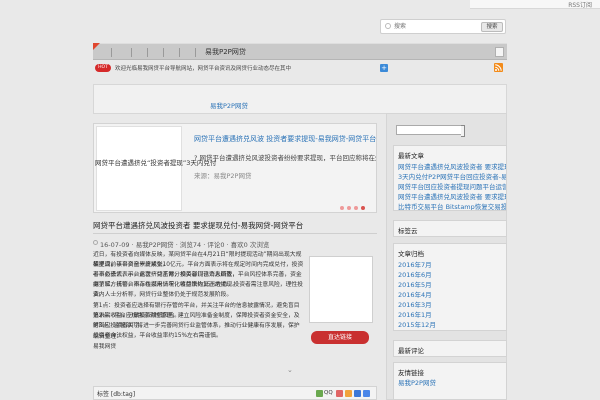 The width and height of the screenshot is (600, 400). I want to click on widget-title: 文章归档, so click(411, 254).